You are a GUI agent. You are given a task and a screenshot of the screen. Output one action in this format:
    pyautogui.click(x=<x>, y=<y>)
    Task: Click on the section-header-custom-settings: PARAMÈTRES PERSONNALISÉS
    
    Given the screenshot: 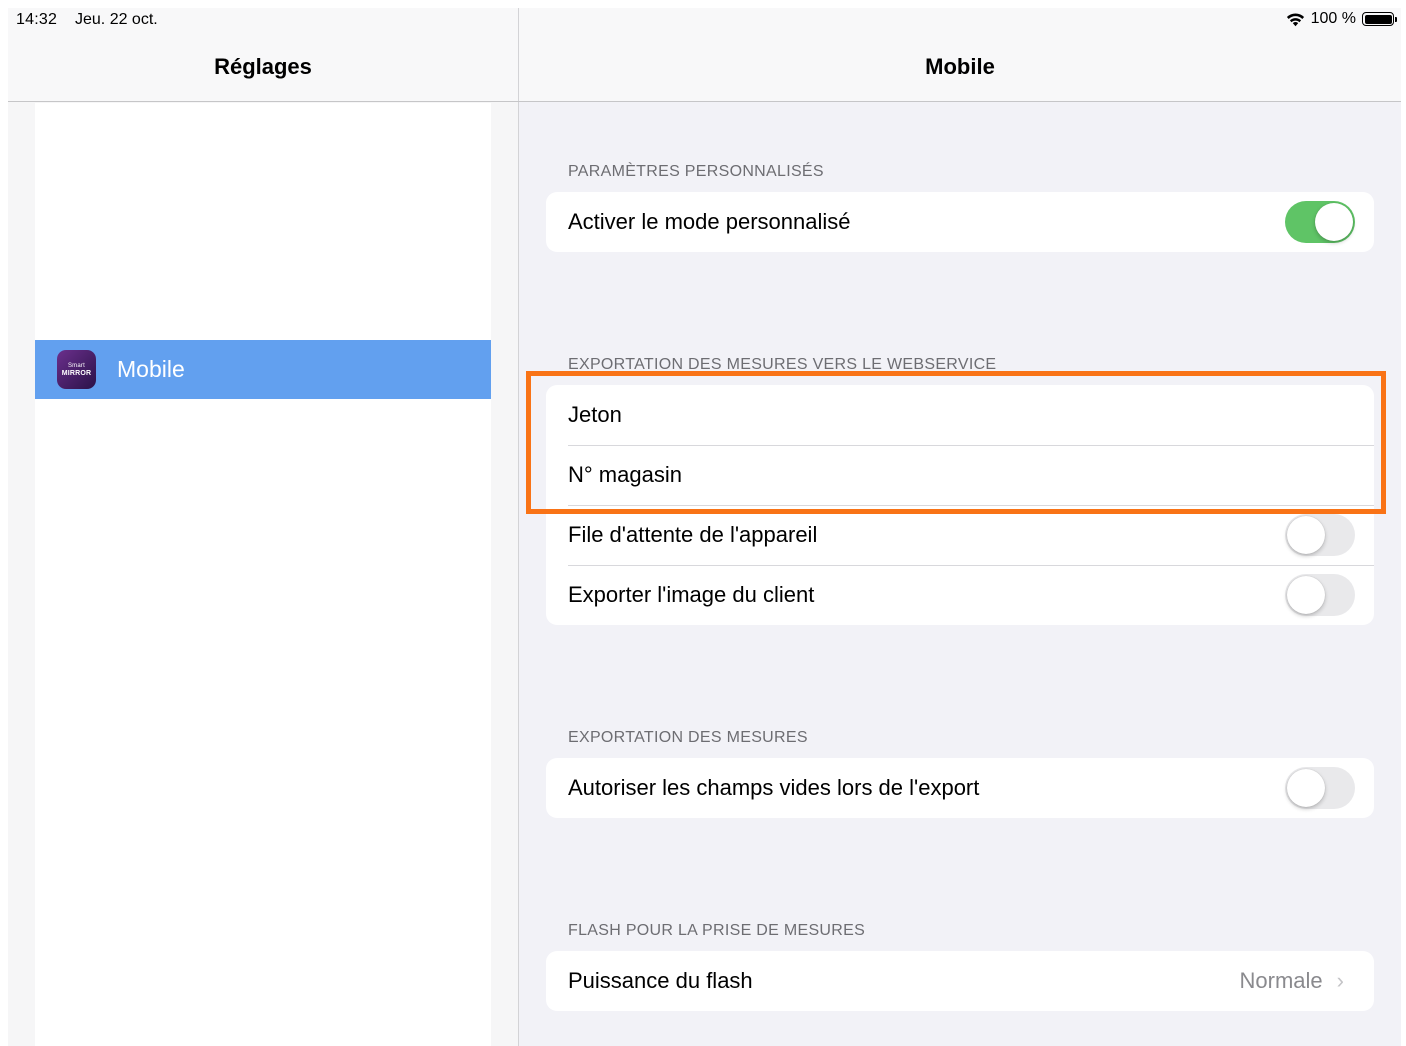 What is the action you would take?
    pyautogui.click(x=696, y=171)
    